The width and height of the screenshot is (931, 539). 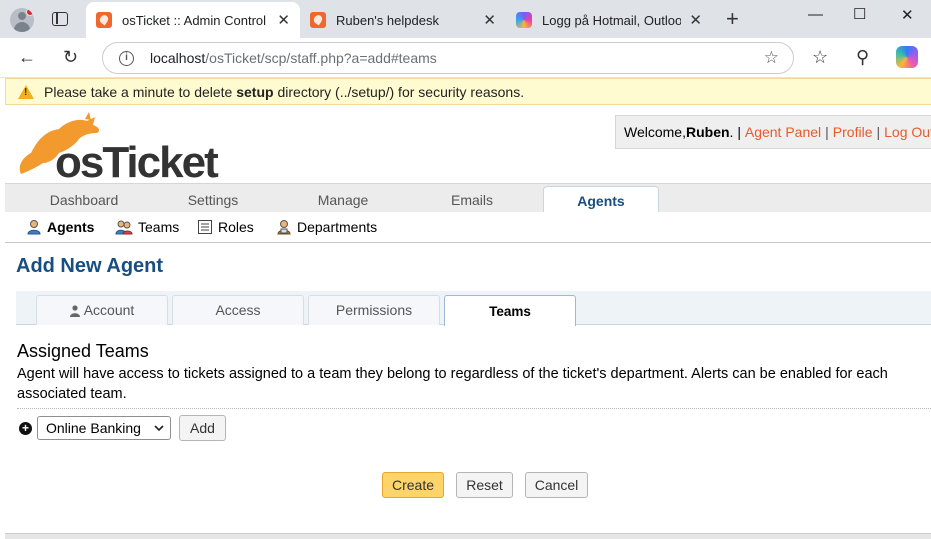 What do you see at coordinates (284, 227) in the screenshot?
I see `departments-icon` at bounding box center [284, 227].